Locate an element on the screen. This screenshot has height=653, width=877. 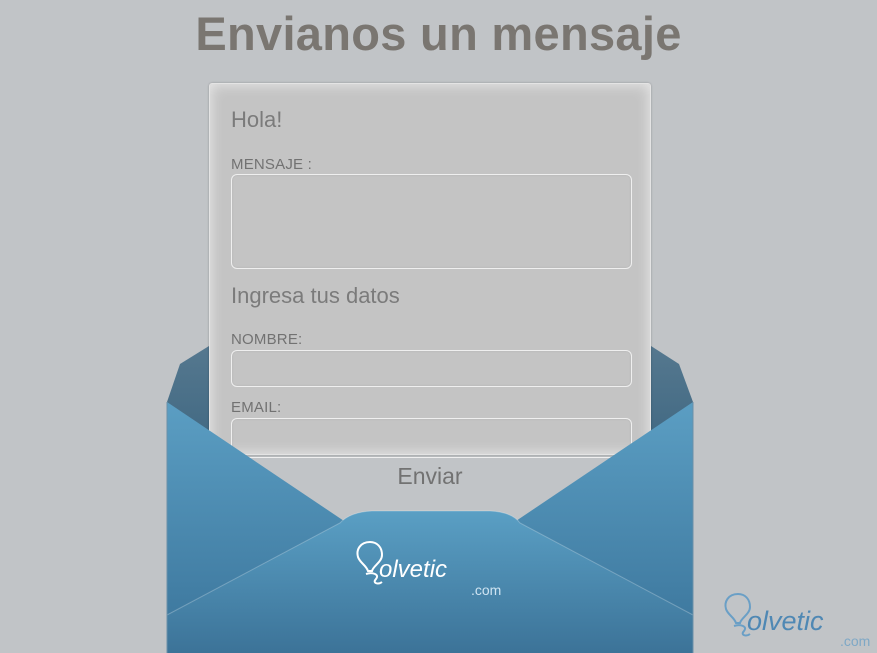
watermark-text: olvetic is located at coordinates (785, 621).